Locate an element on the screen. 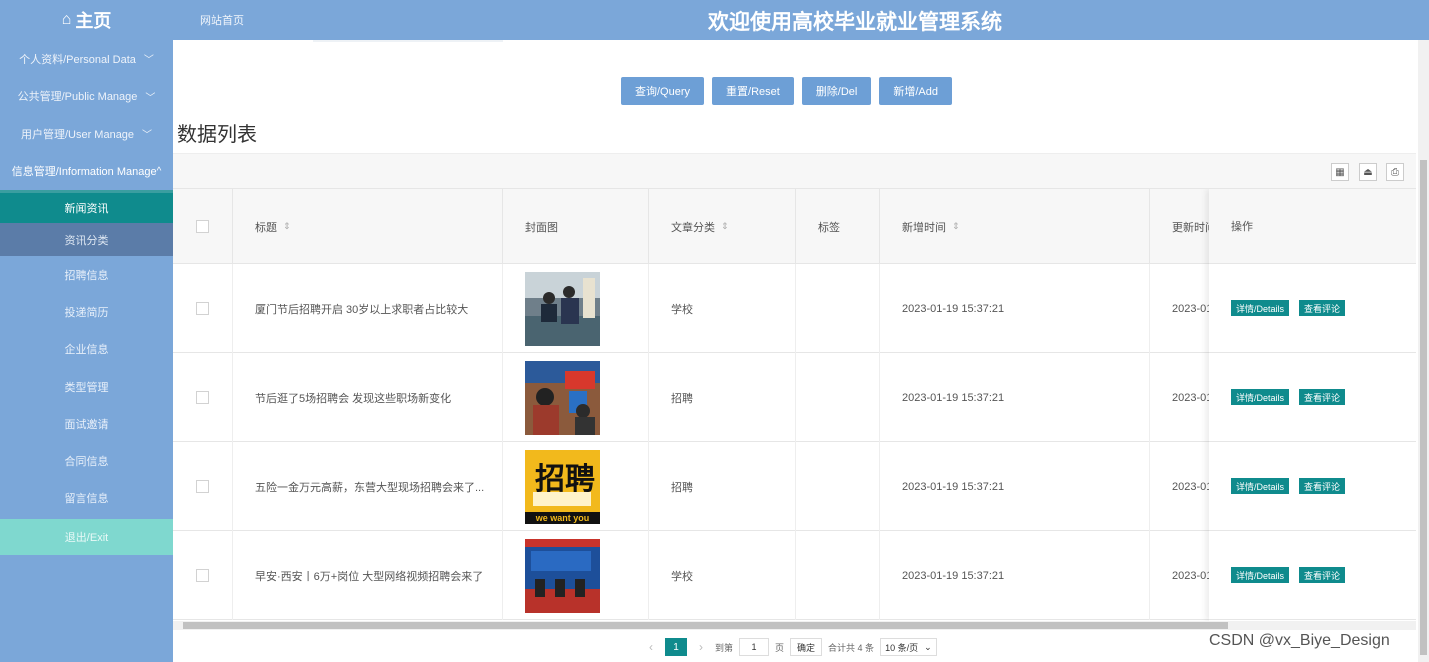 The width and height of the screenshot is (1429, 662). sidebar-item-label: 企业信息 is located at coordinates (86, 350).